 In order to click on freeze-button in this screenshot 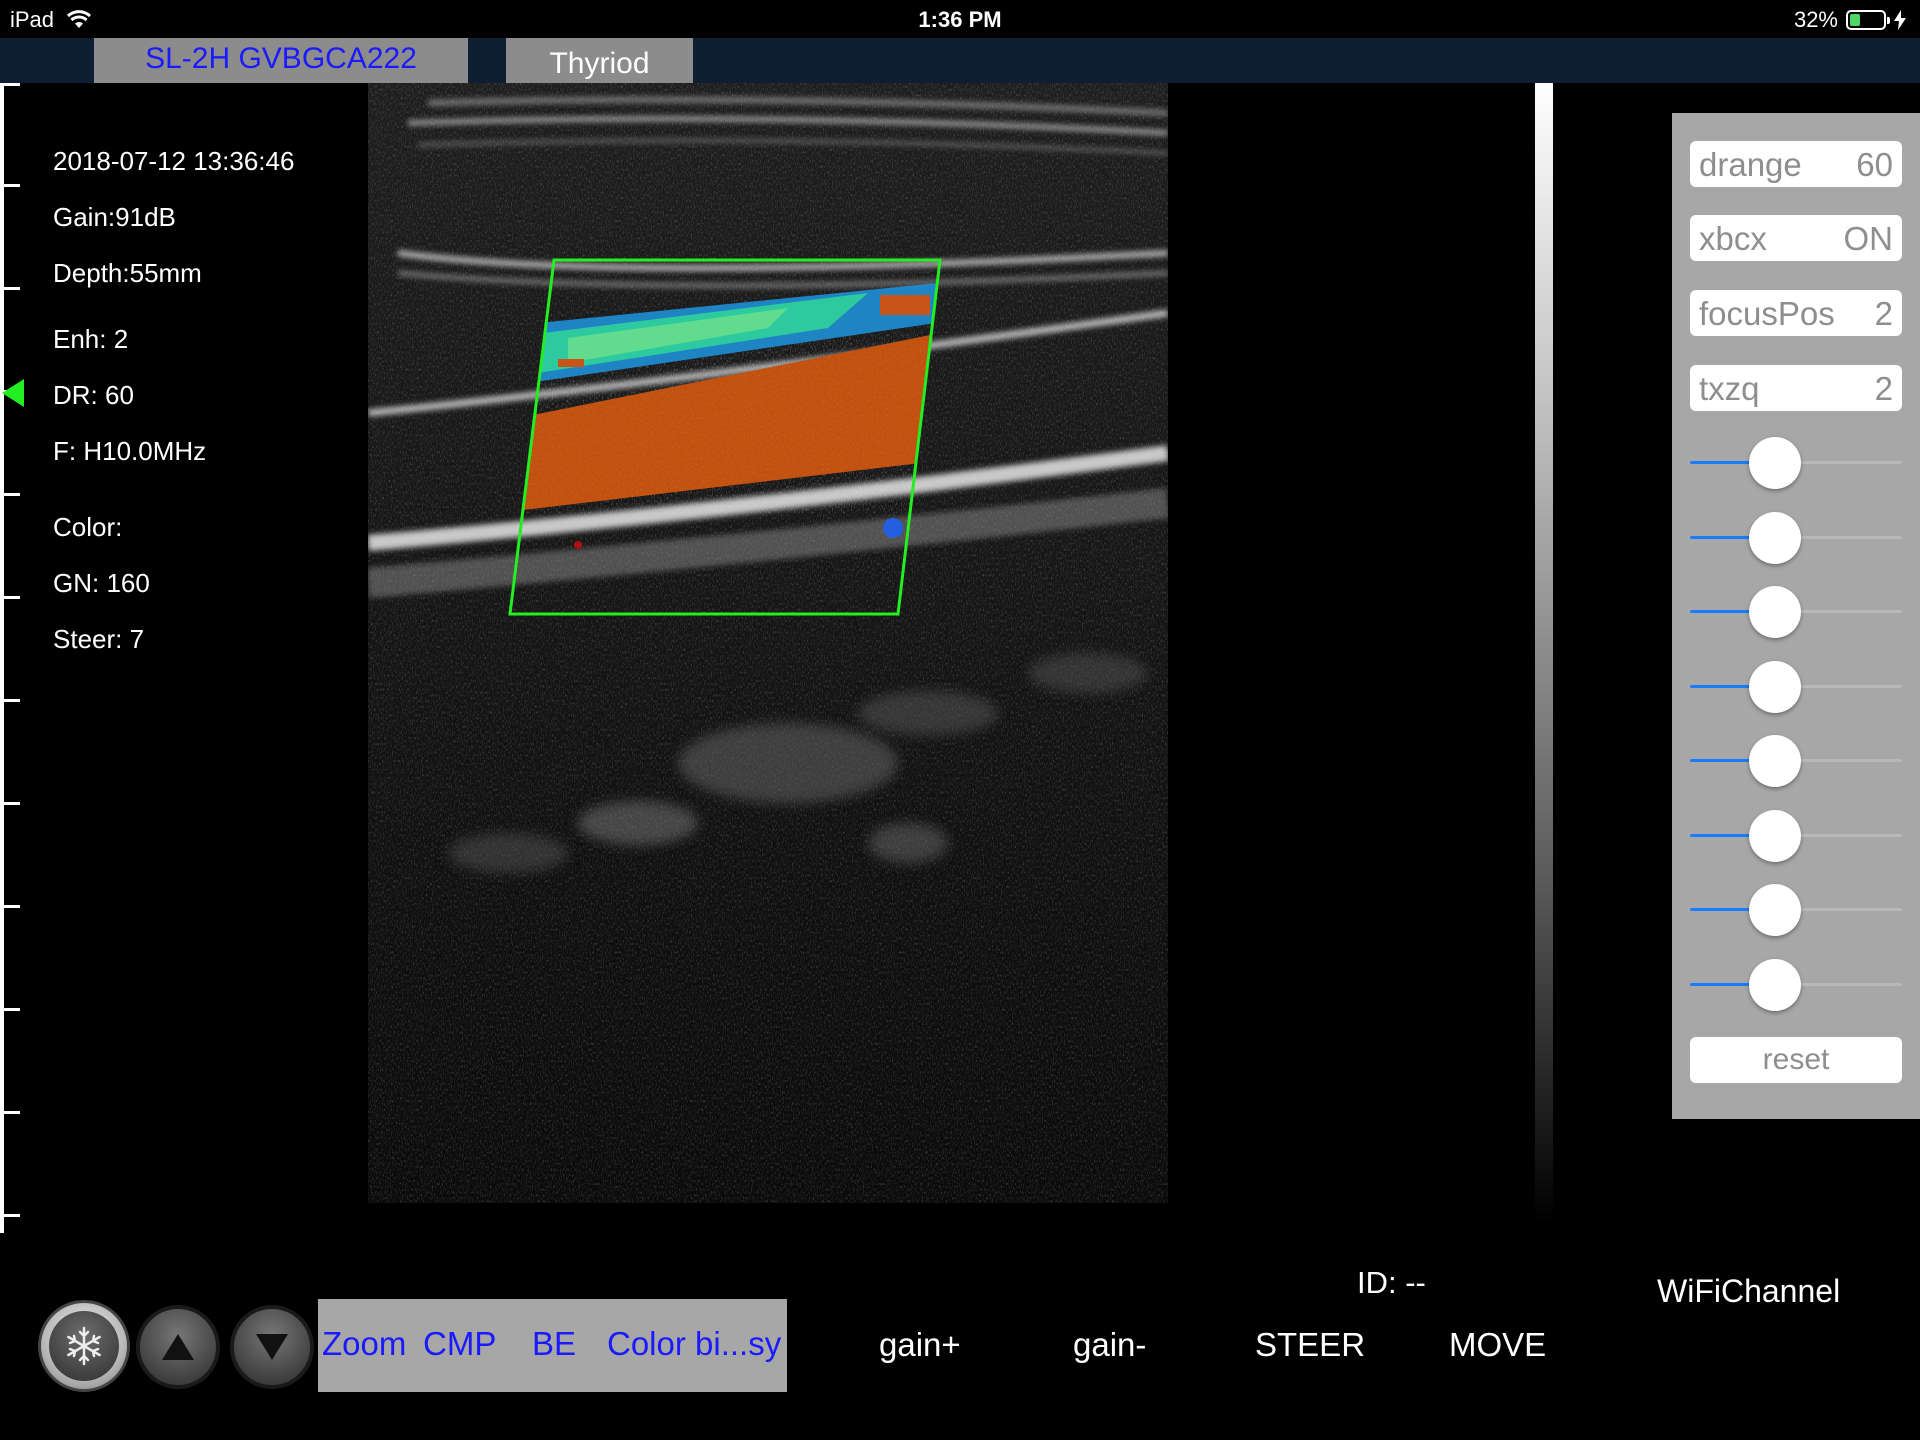, I will do `click(84, 1346)`.